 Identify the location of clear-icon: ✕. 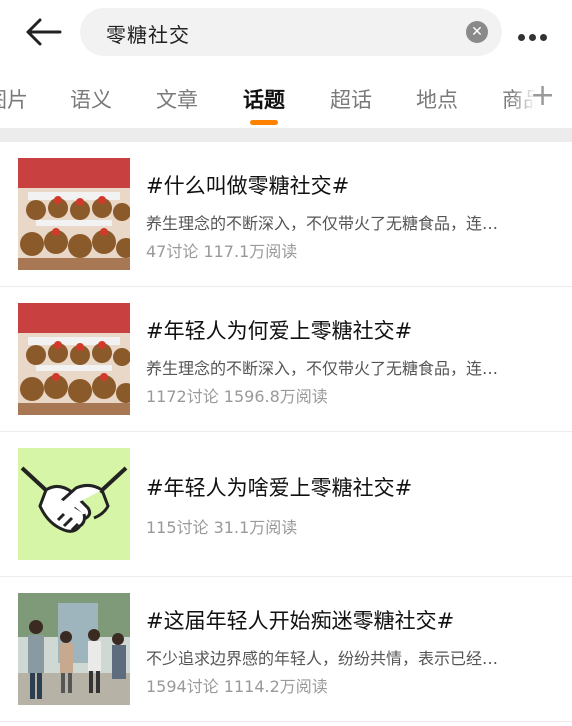
(477, 32).